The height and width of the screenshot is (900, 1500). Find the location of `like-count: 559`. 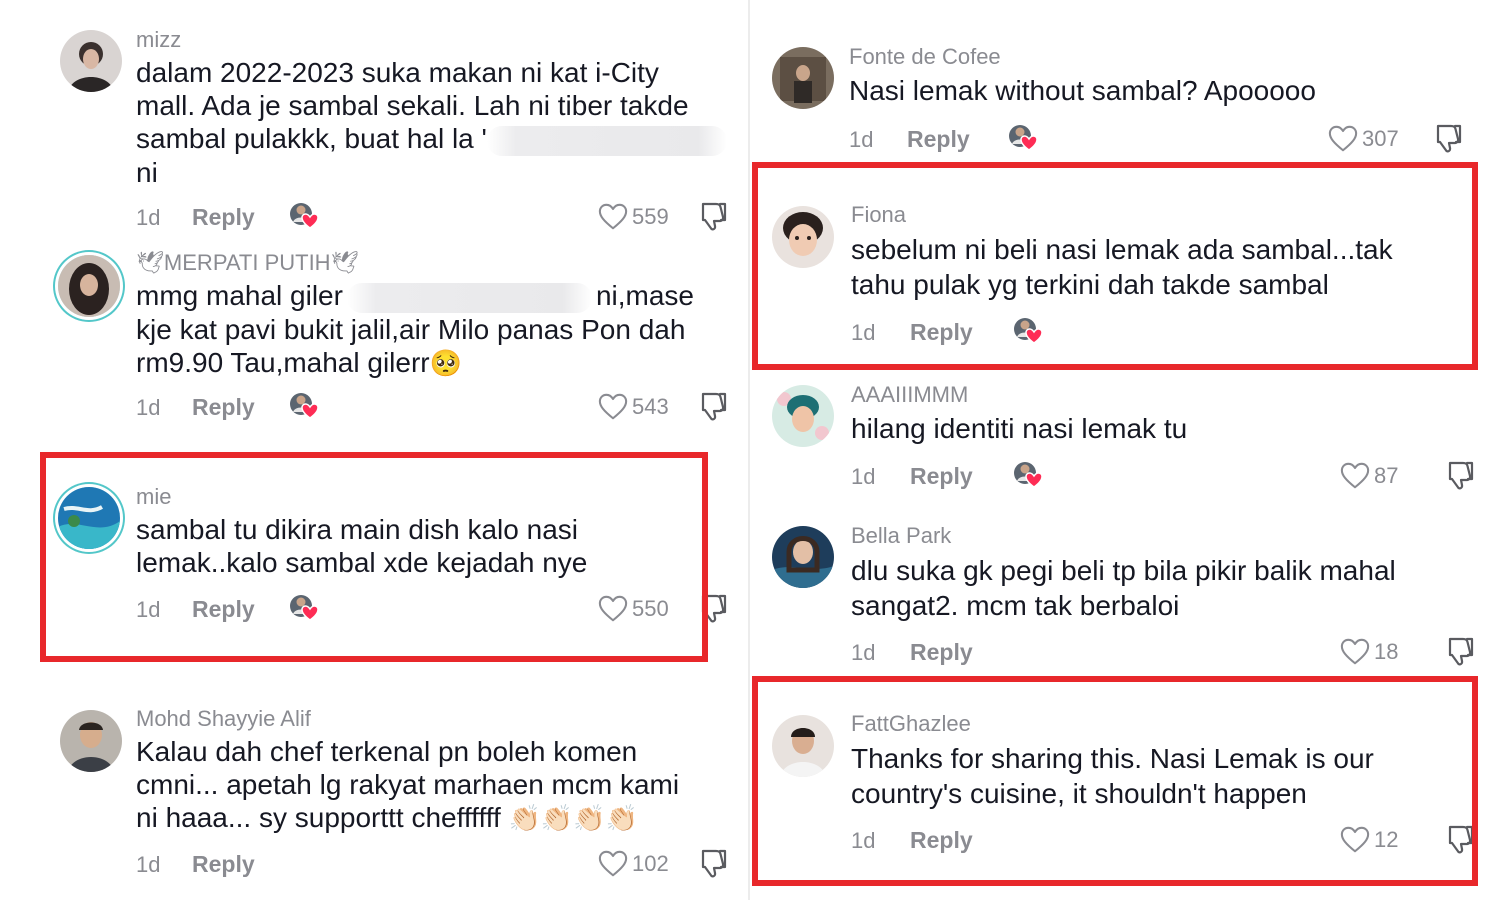

like-count: 559 is located at coordinates (650, 216).